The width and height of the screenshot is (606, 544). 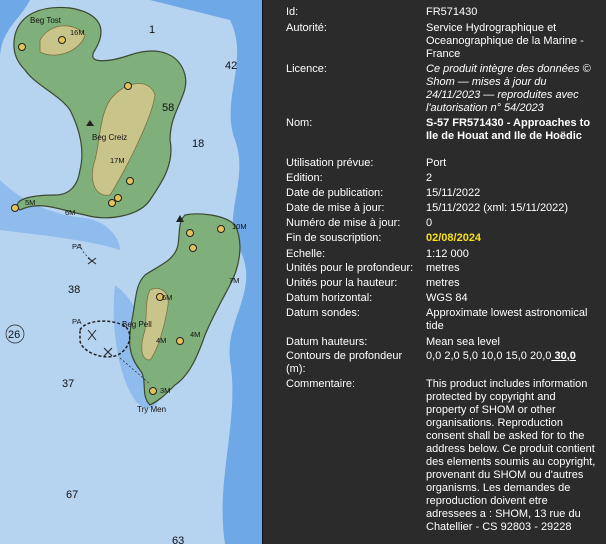 What do you see at coordinates (109, 137) in the screenshot?
I see `place-label: Beg Creiz` at bounding box center [109, 137].